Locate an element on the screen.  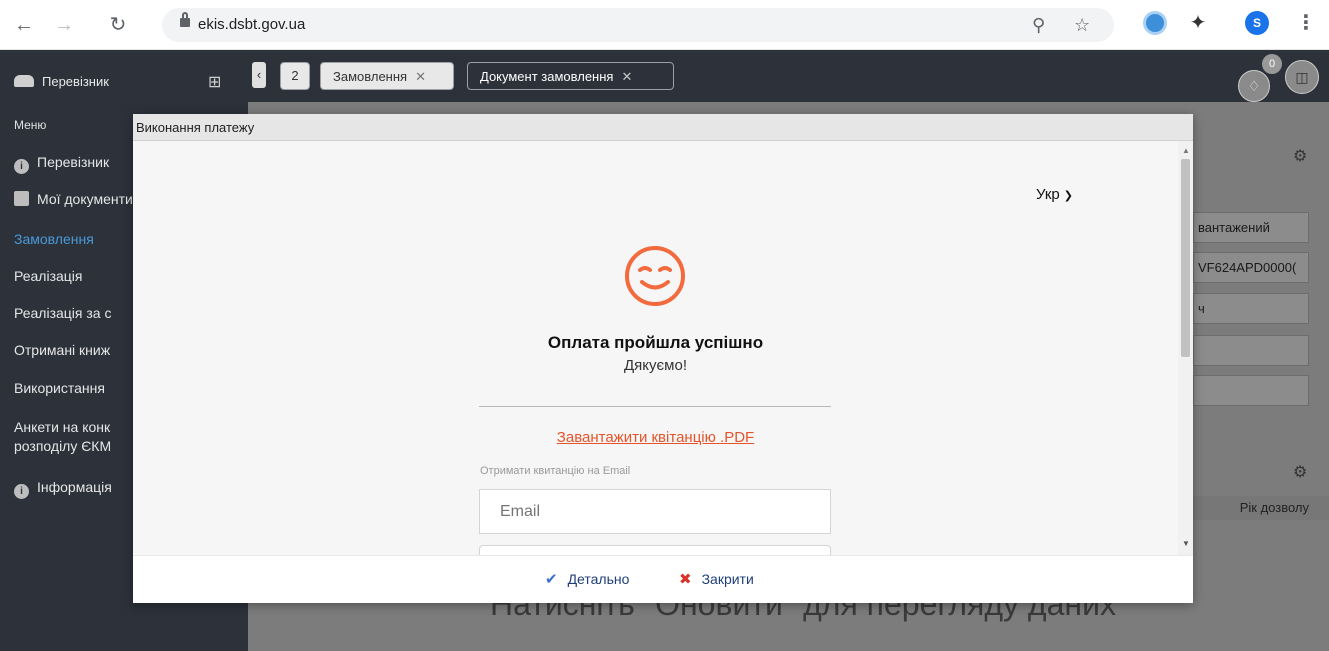
sidebar-item-my-documents: Мої документи is located at coordinates (74, 199).